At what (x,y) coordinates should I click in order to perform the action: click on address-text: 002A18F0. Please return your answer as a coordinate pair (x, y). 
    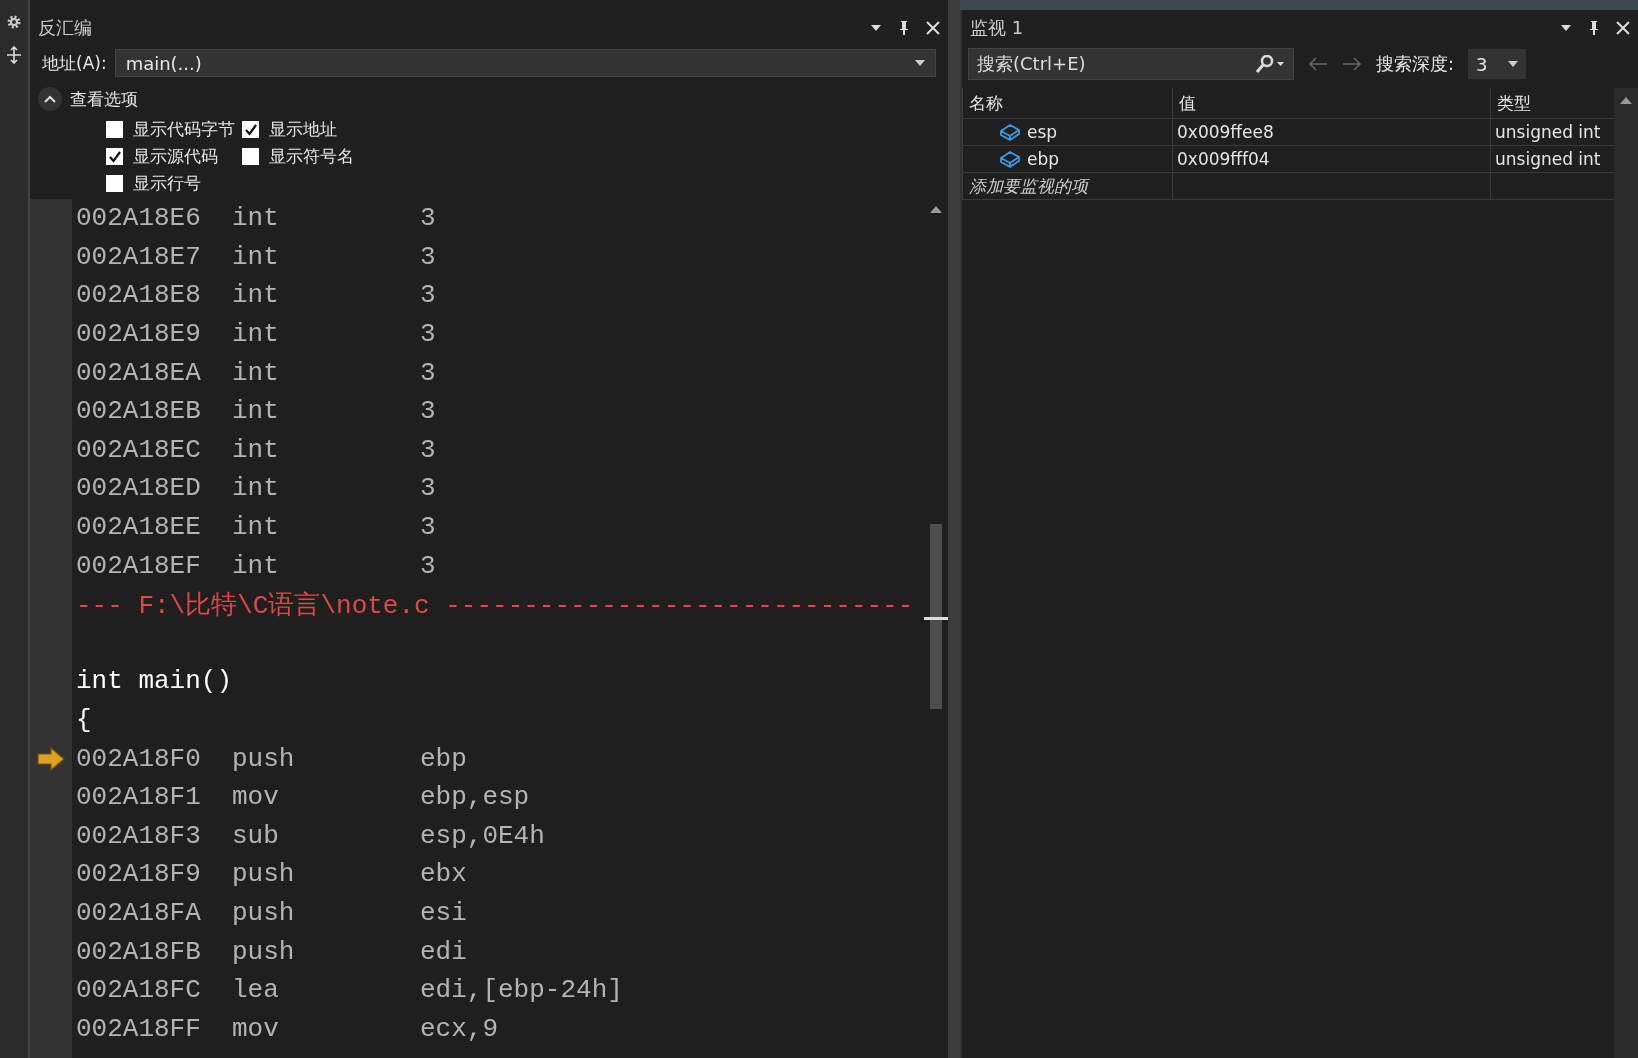
    Looking at the image, I should click on (139, 758).